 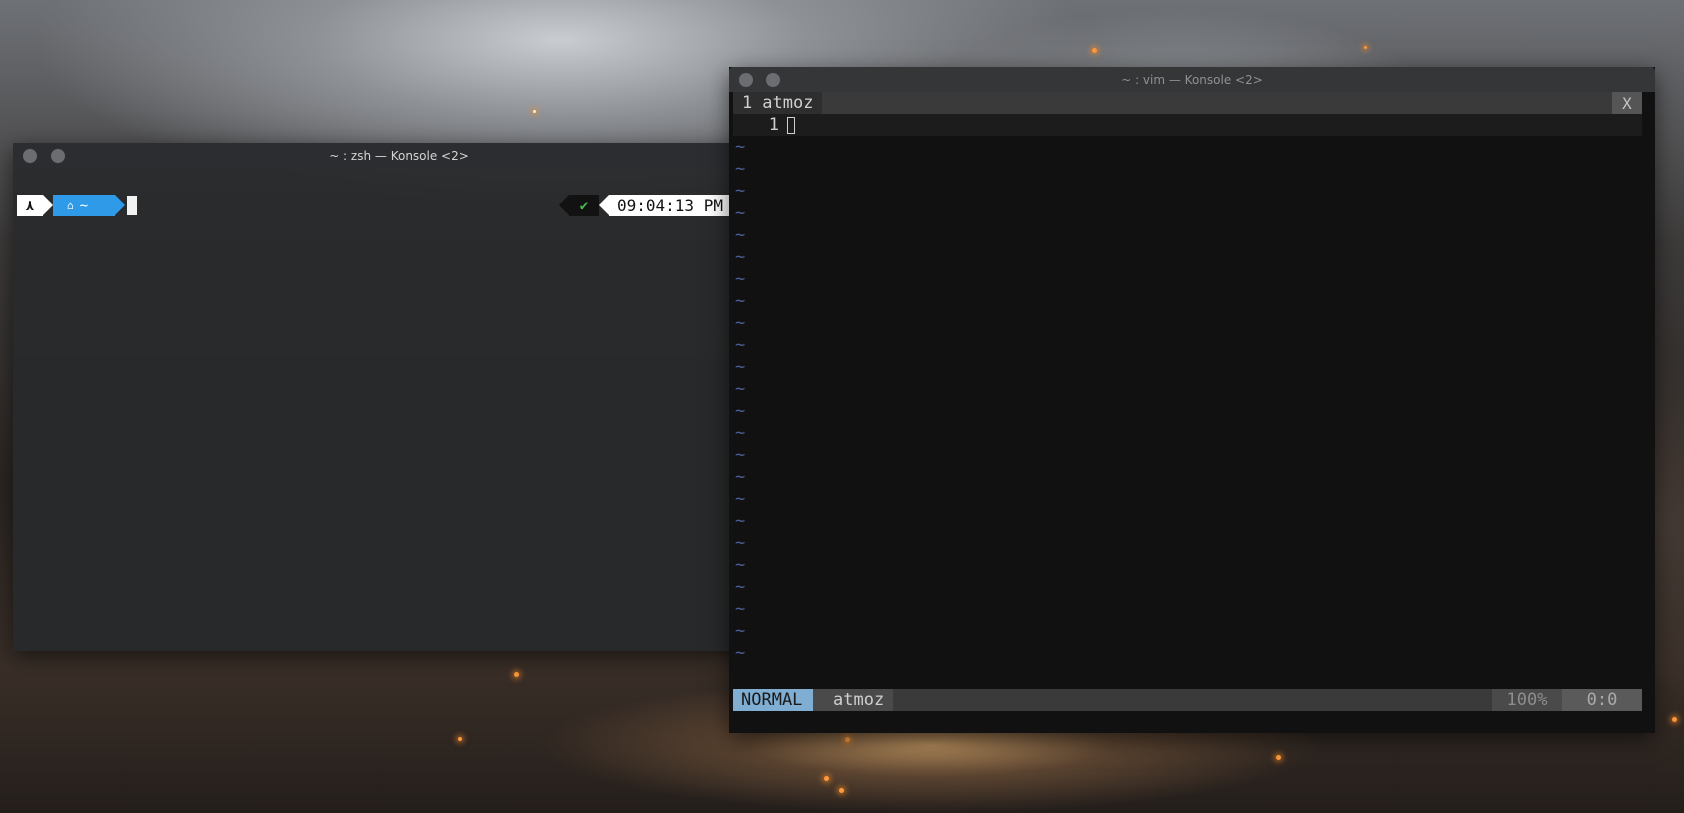 I want to click on tab-name: atmoz, so click(x=788, y=103).